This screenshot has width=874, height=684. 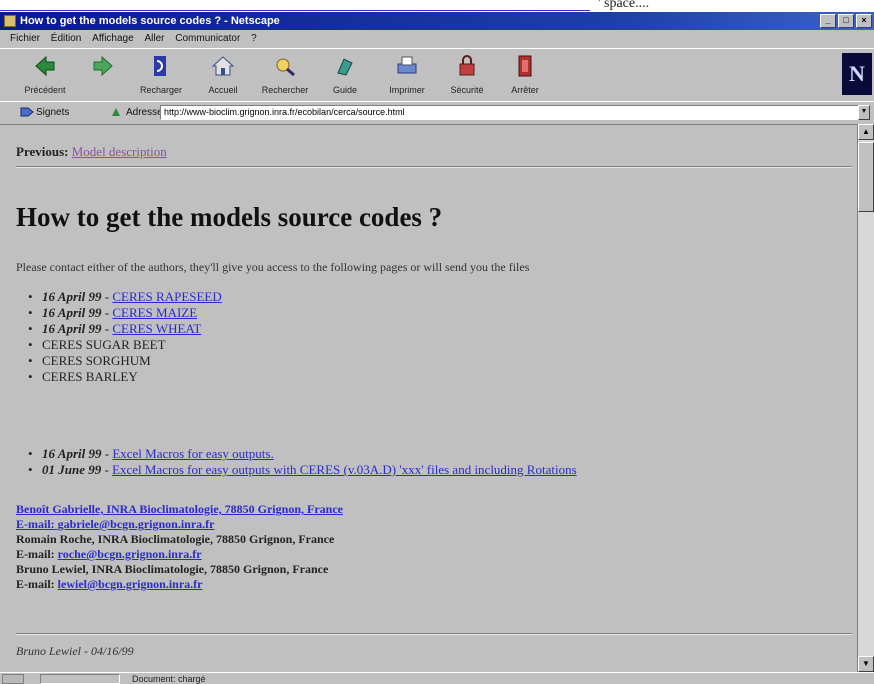 I want to click on guide-icon, so click(x=345, y=67).